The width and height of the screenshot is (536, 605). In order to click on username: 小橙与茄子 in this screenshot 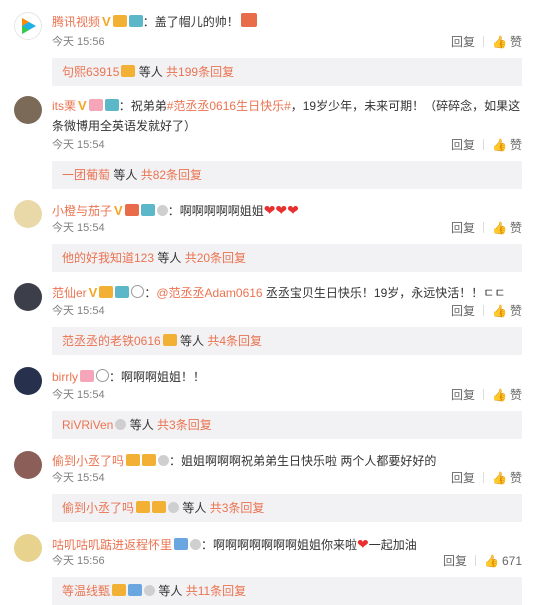, I will do `click(82, 211)`.